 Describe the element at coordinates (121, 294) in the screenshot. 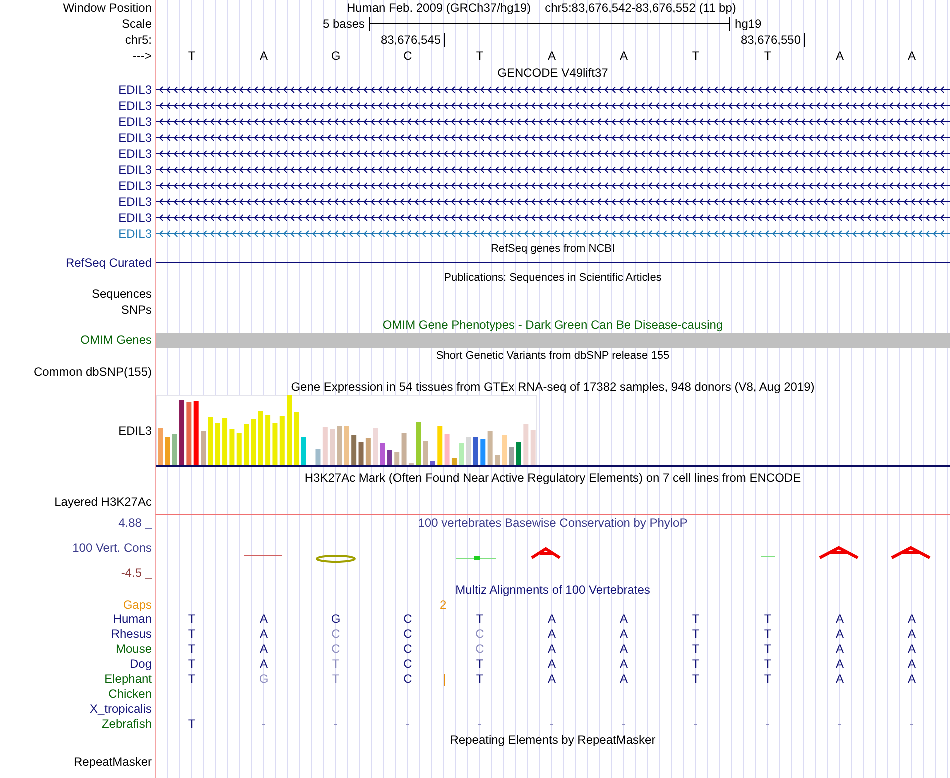

I see `track-label: Sequences` at that location.